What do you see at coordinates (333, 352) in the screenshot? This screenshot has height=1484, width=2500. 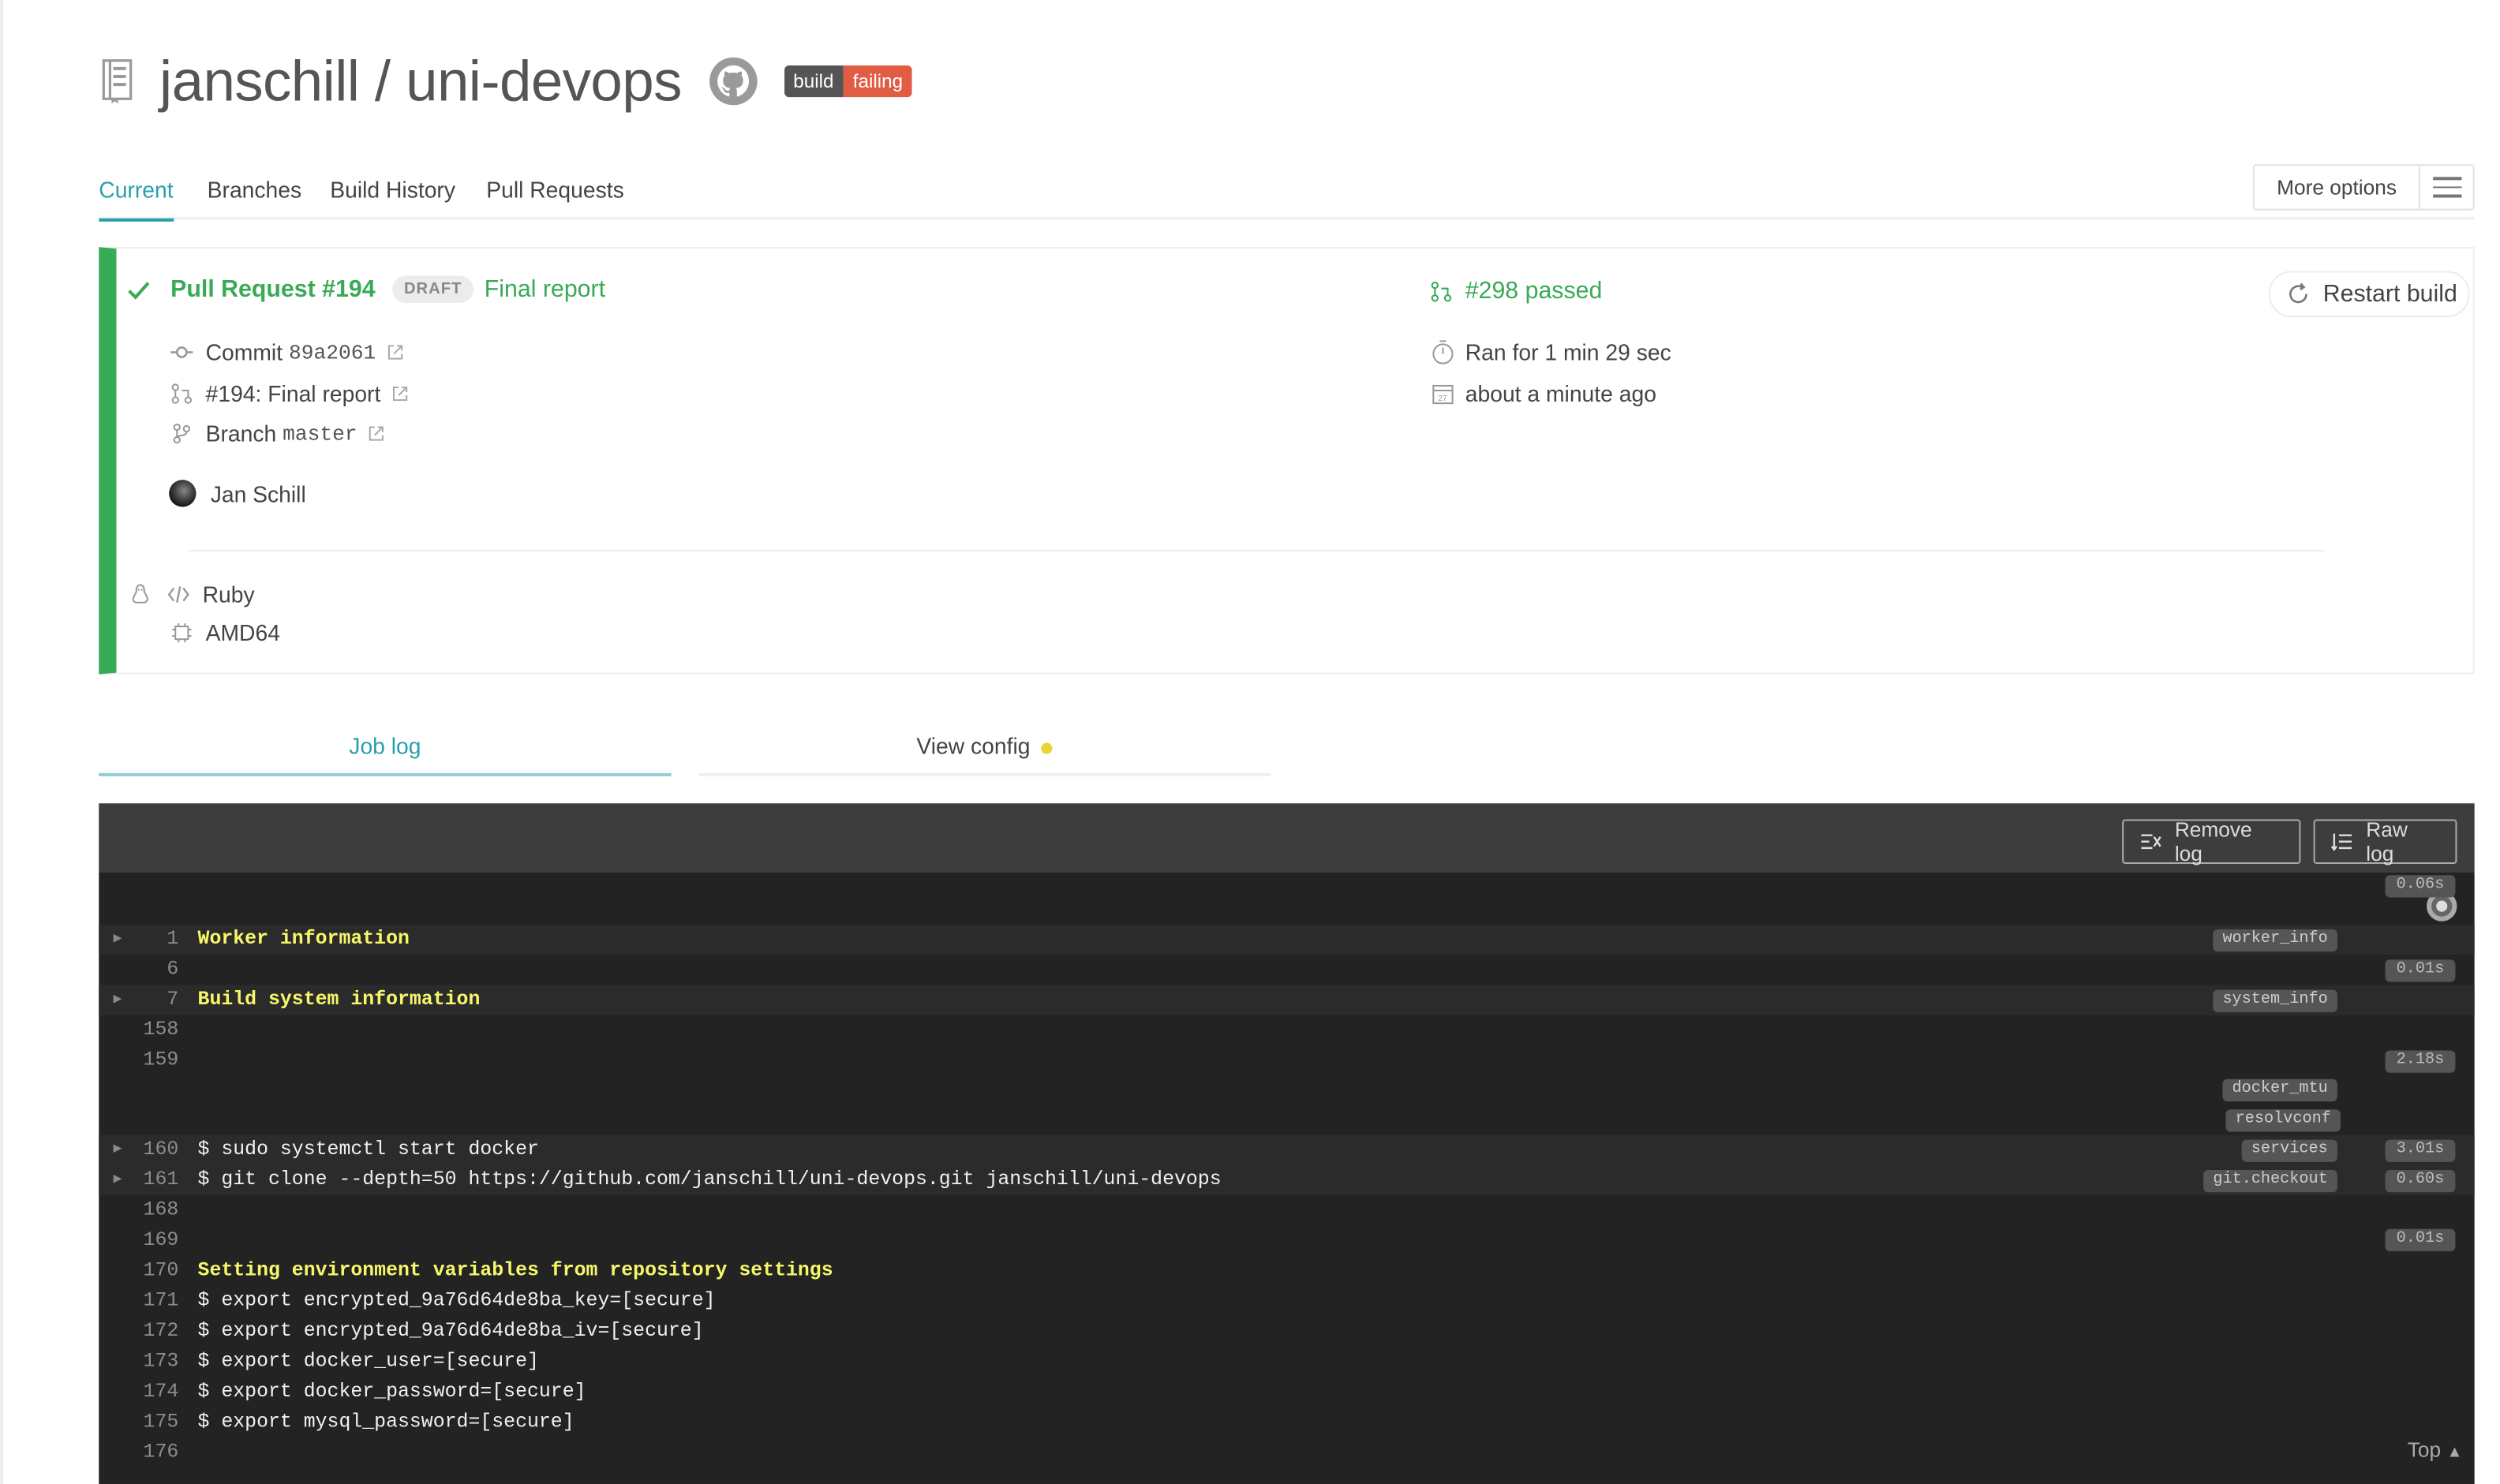 I see `commit-sha: 89a2061` at bounding box center [333, 352].